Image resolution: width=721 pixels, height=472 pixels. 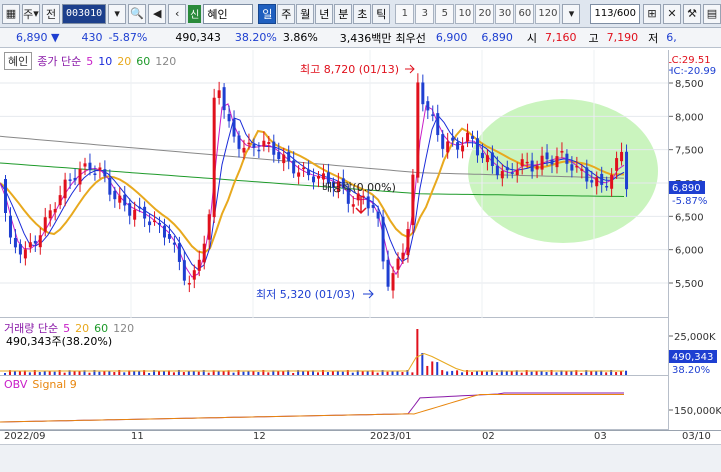 I want to click on tab-month: 월, so click(x=305, y=13).